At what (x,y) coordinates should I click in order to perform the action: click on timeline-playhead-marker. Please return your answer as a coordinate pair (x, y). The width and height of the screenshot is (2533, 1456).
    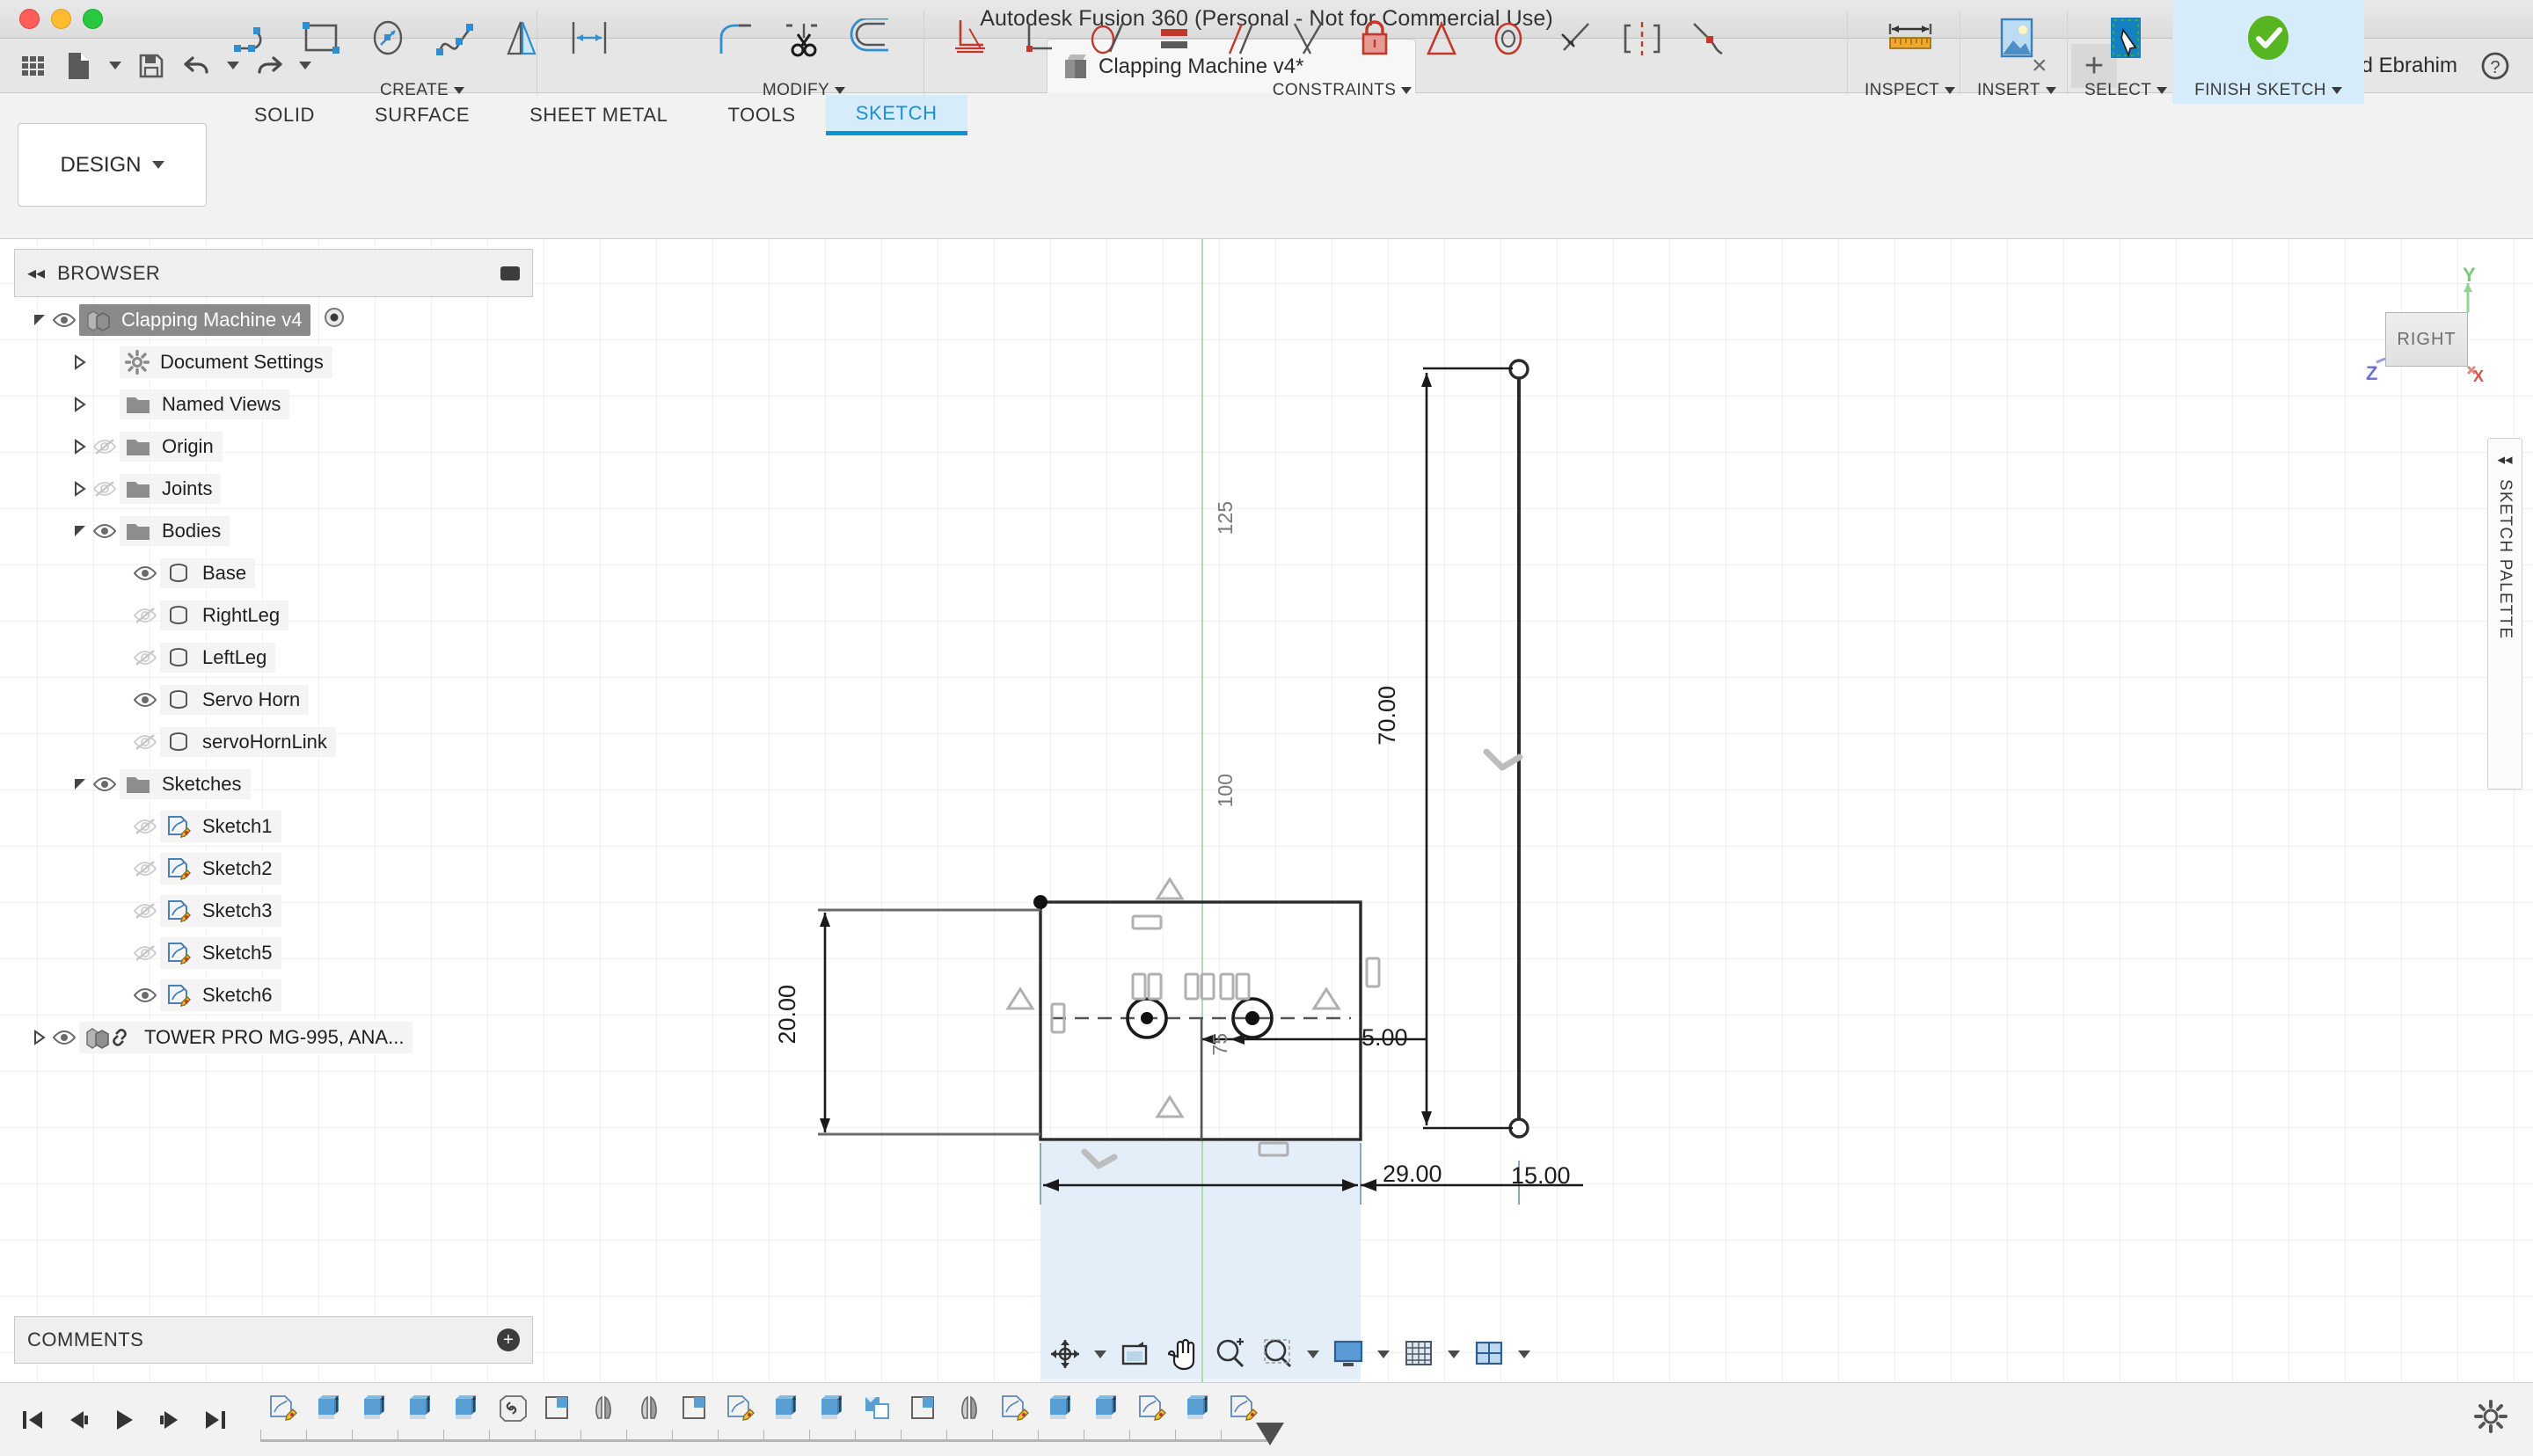
    Looking at the image, I should click on (1270, 1433).